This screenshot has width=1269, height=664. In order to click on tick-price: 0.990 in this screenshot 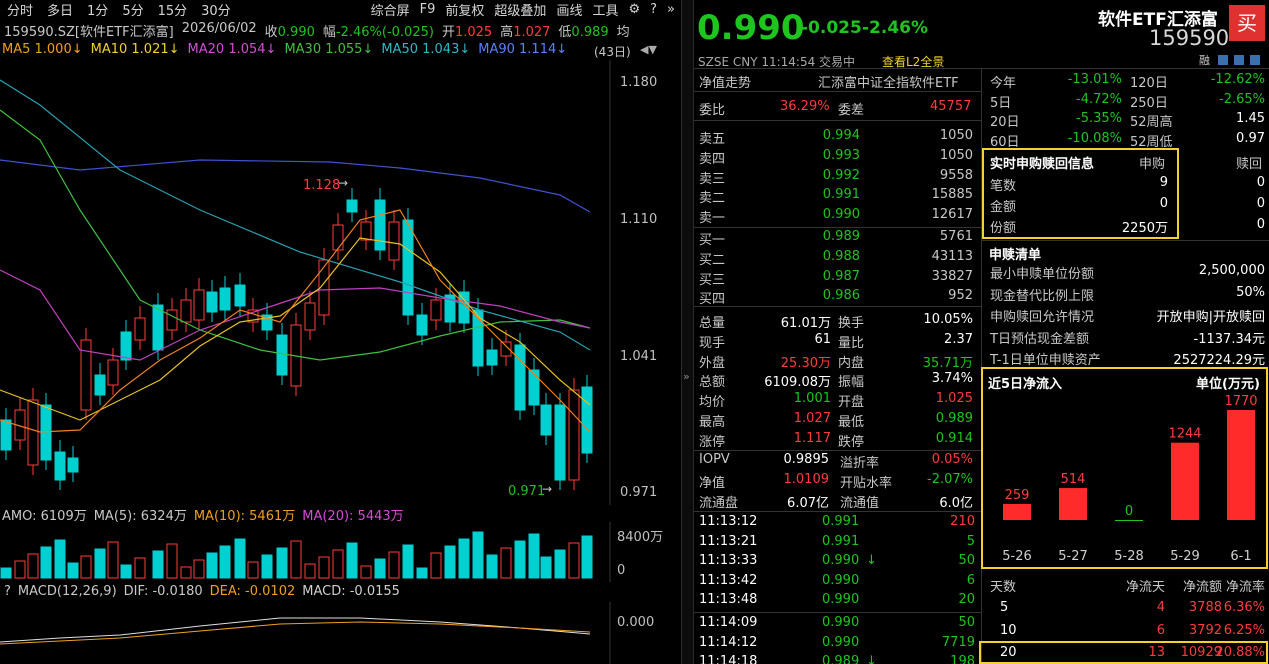, I will do `click(841, 580)`.